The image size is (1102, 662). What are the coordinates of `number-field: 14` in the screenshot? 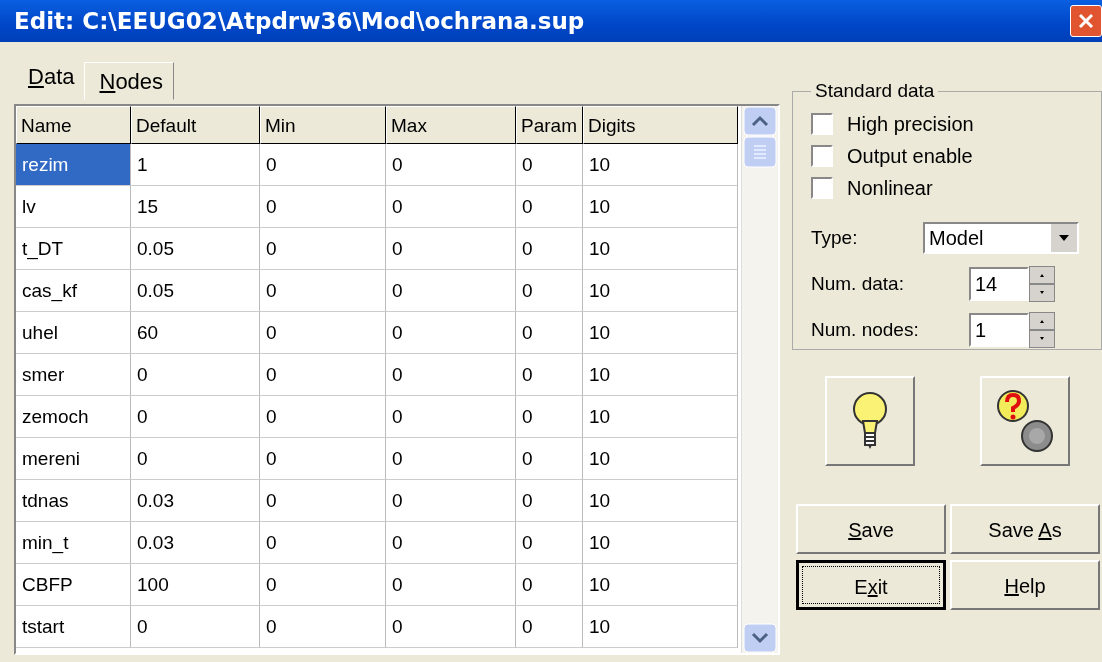 It's located at (999, 284).